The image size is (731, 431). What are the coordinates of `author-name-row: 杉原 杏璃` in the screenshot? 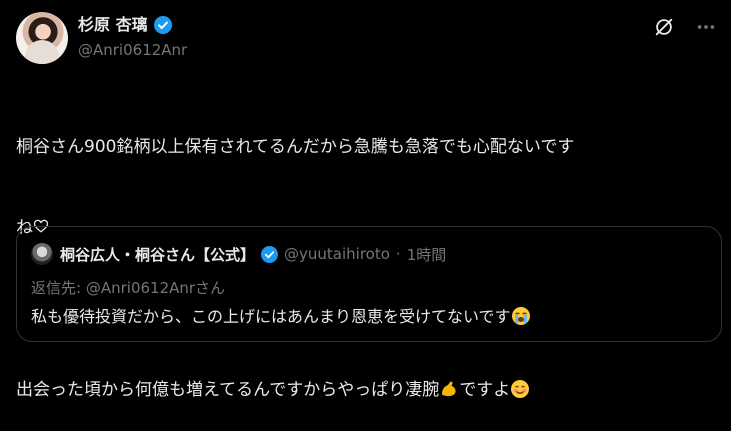 It's located at (125, 25).